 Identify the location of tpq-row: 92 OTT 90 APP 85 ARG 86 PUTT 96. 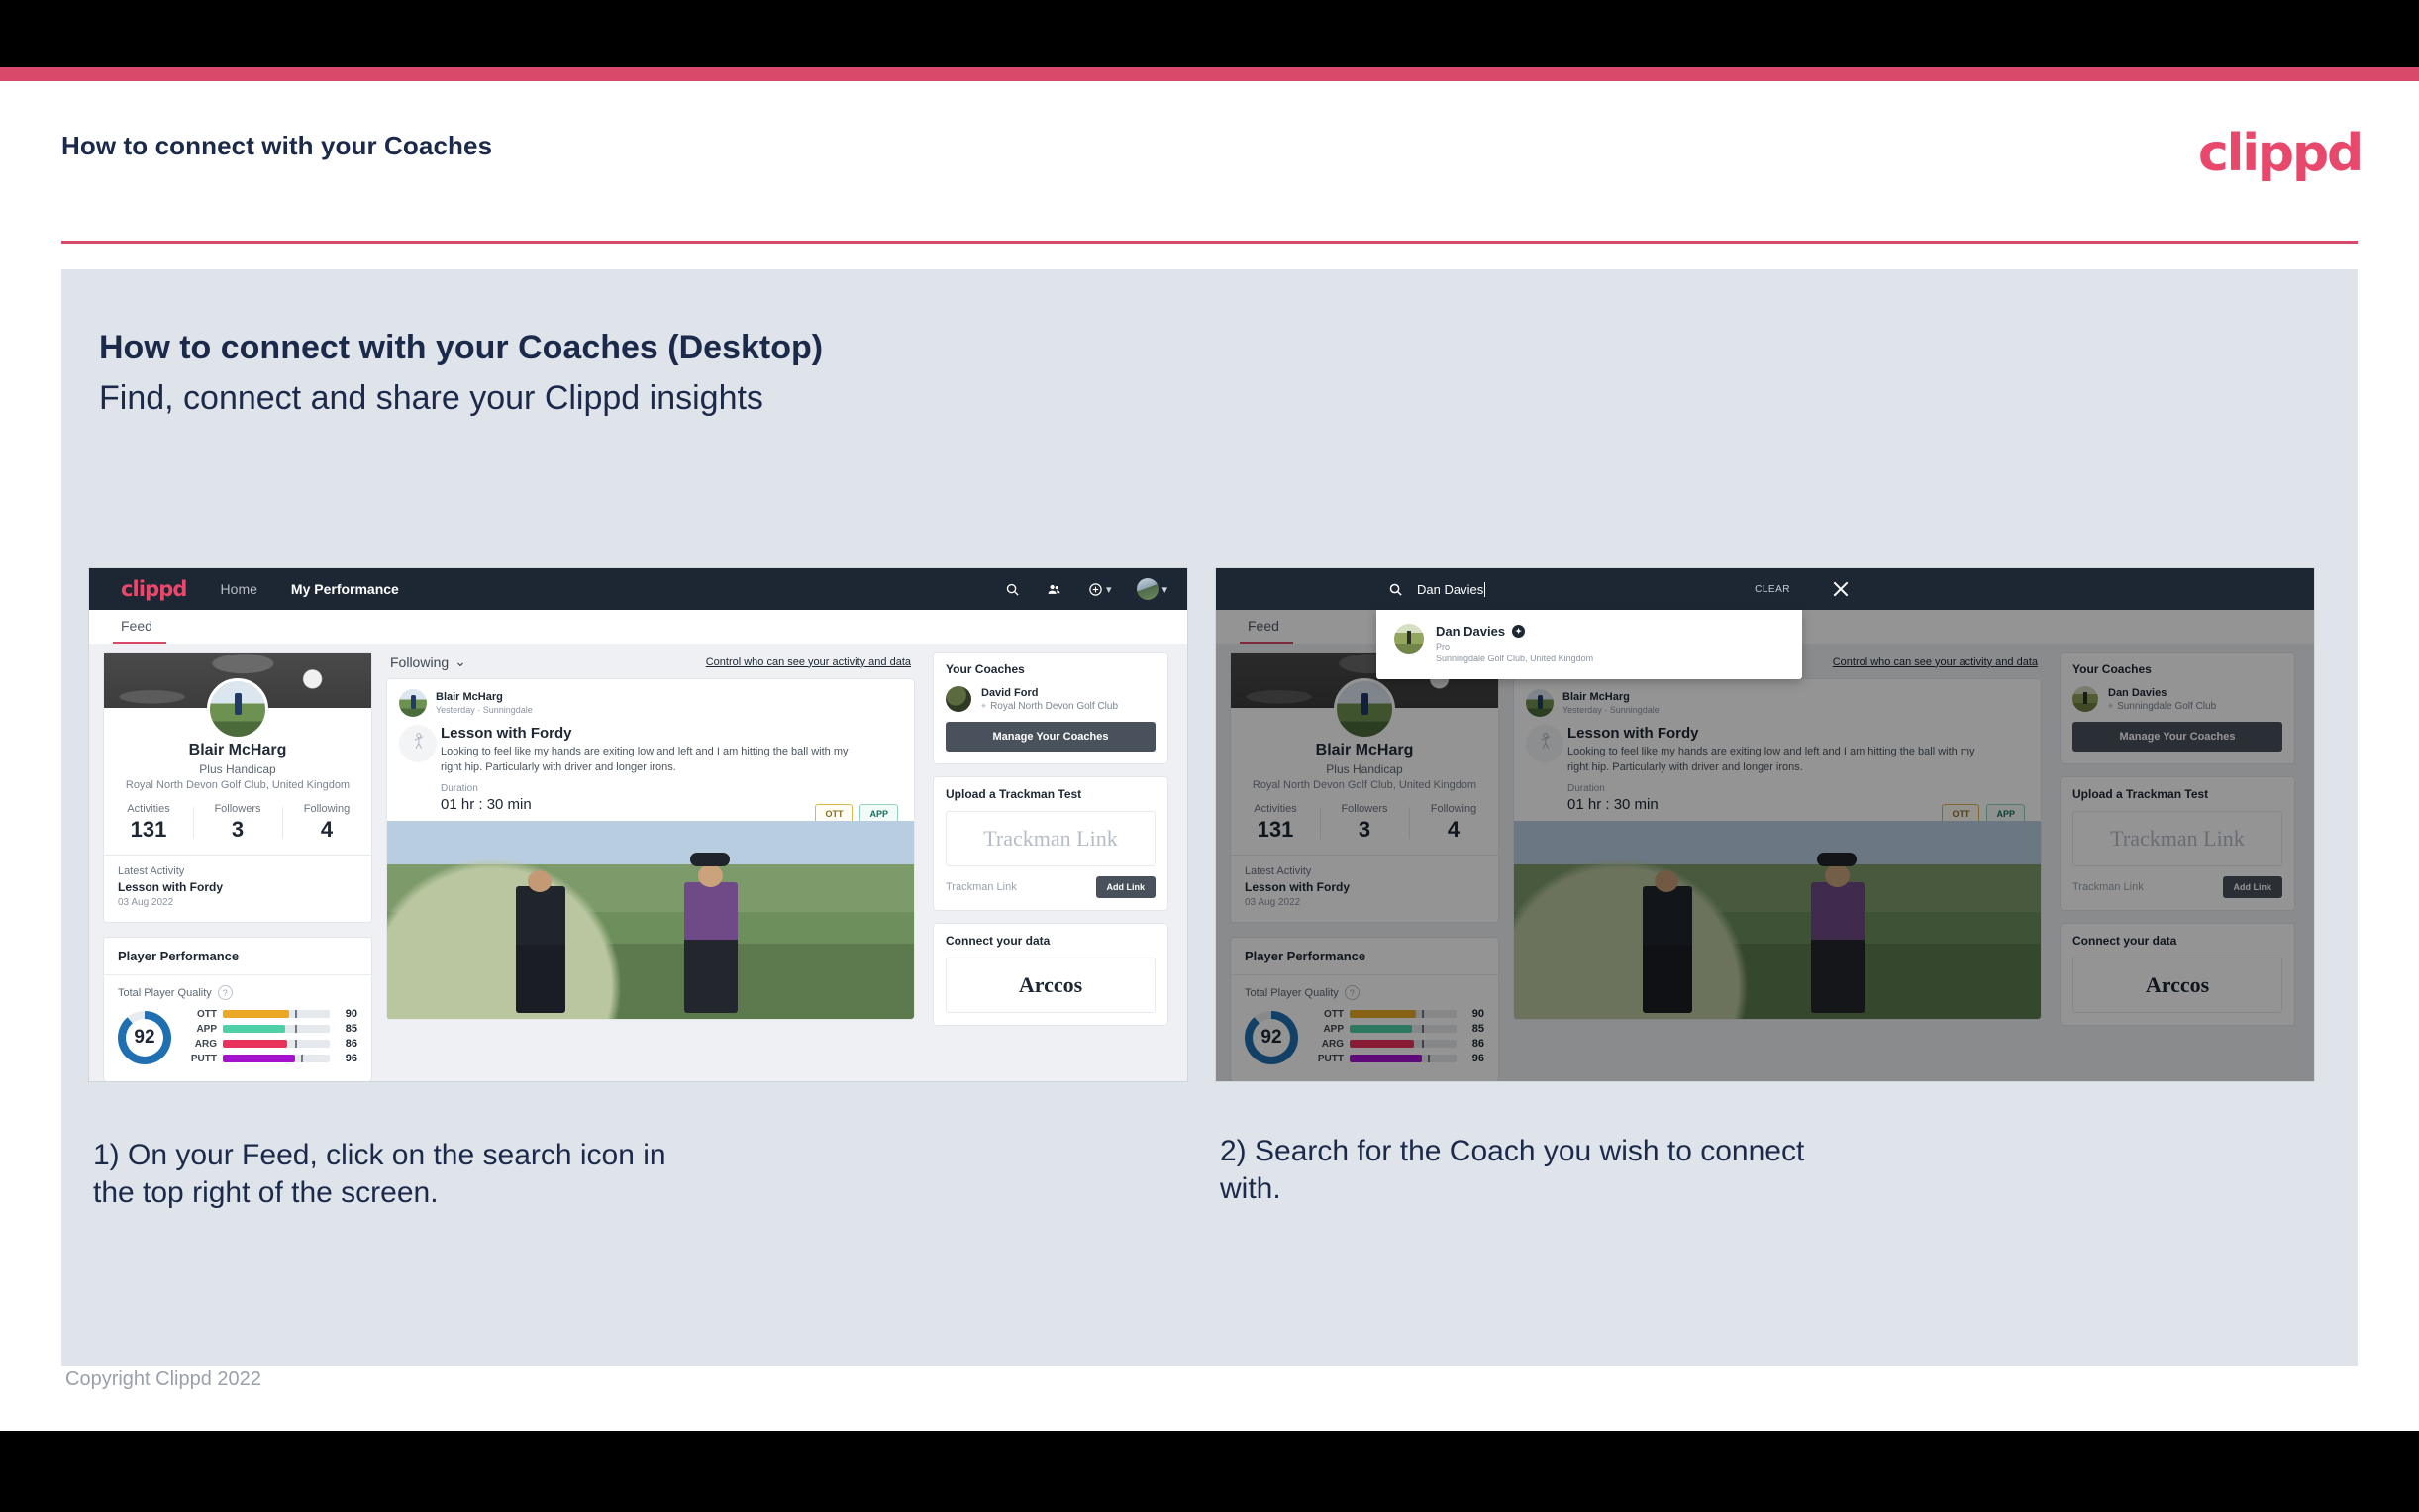
(237, 1037).